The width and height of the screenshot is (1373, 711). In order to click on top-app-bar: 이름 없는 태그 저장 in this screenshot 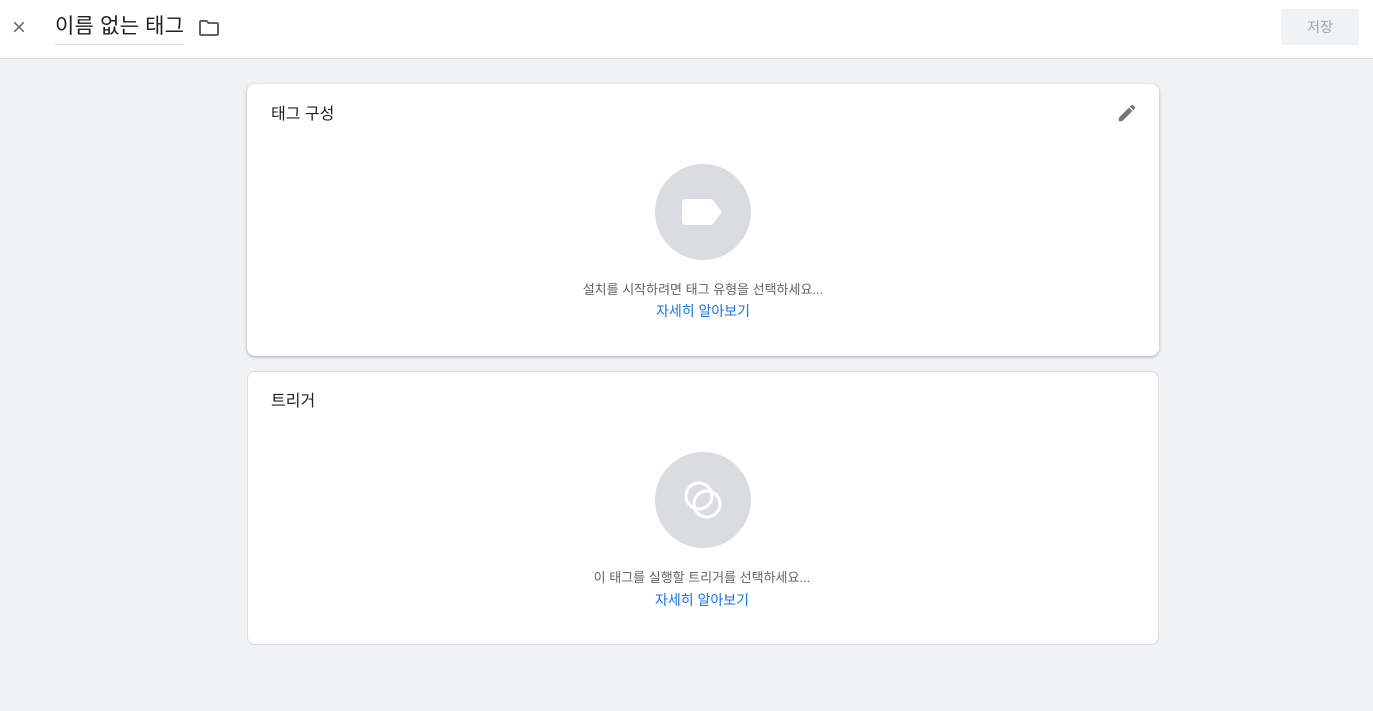, I will do `click(686, 29)`.